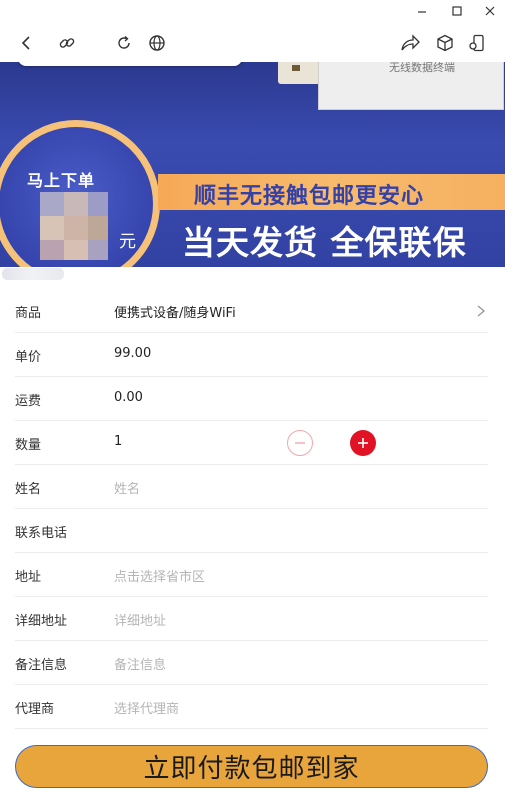  Describe the element at coordinates (128, 397) in the screenshot. I see `shipping-value: 0.00` at that location.